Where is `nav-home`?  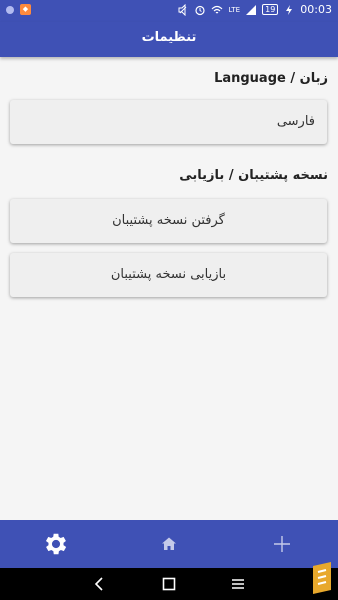 nav-home is located at coordinates (169, 544).